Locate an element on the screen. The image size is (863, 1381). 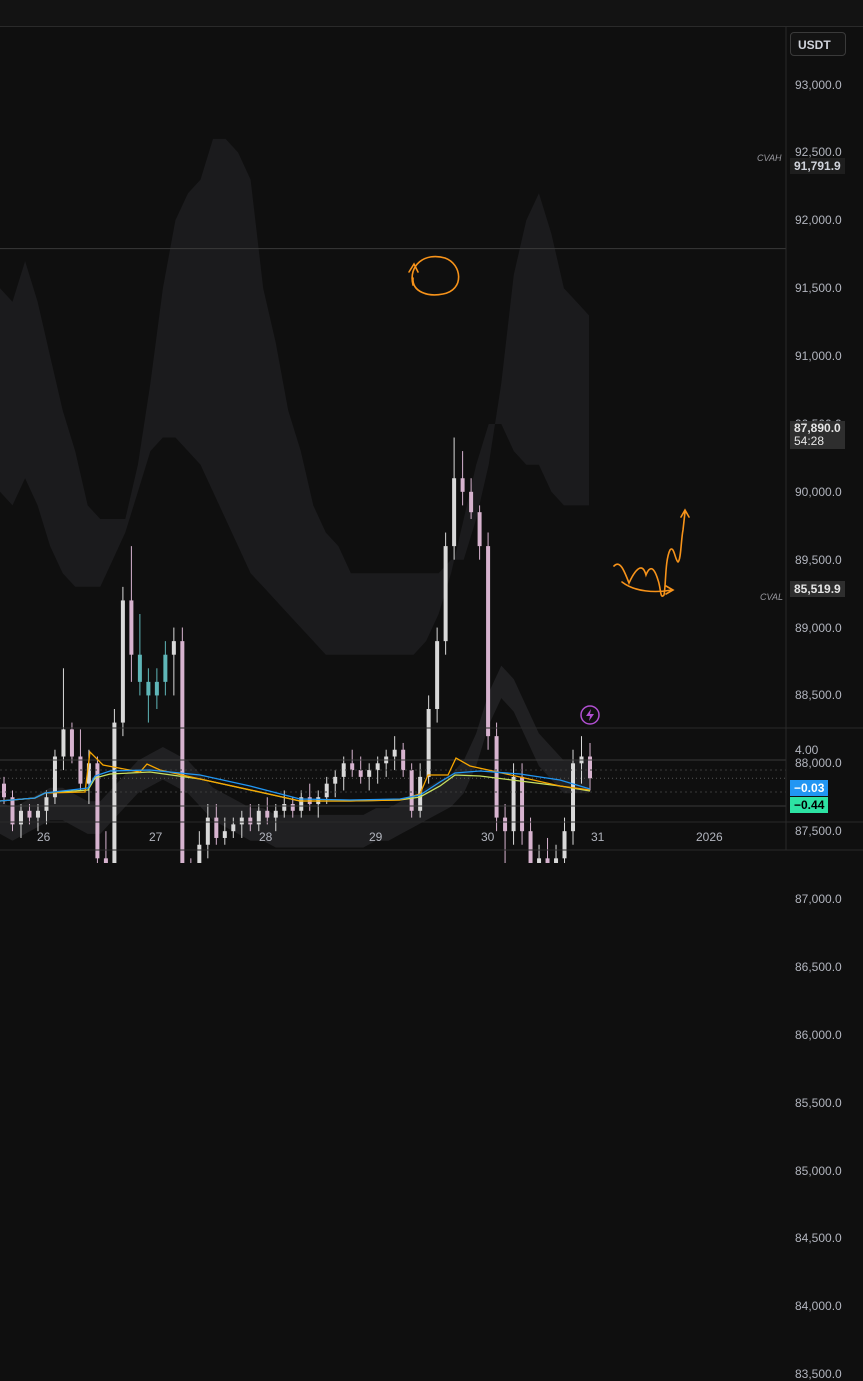
price-tick-label: 85,500.0 is located at coordinates (818, 1102).